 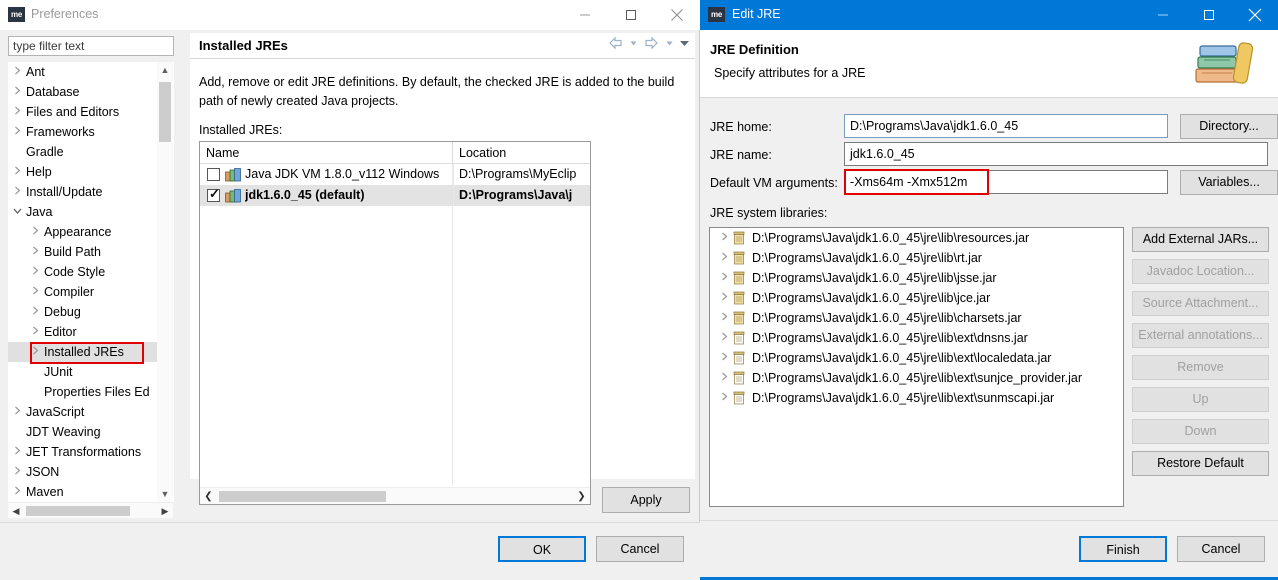 What do you see at coordinates (165, 70) in the screenshot?
I see `scroll-up-icon: ▲` at bounding box center [165, 70].